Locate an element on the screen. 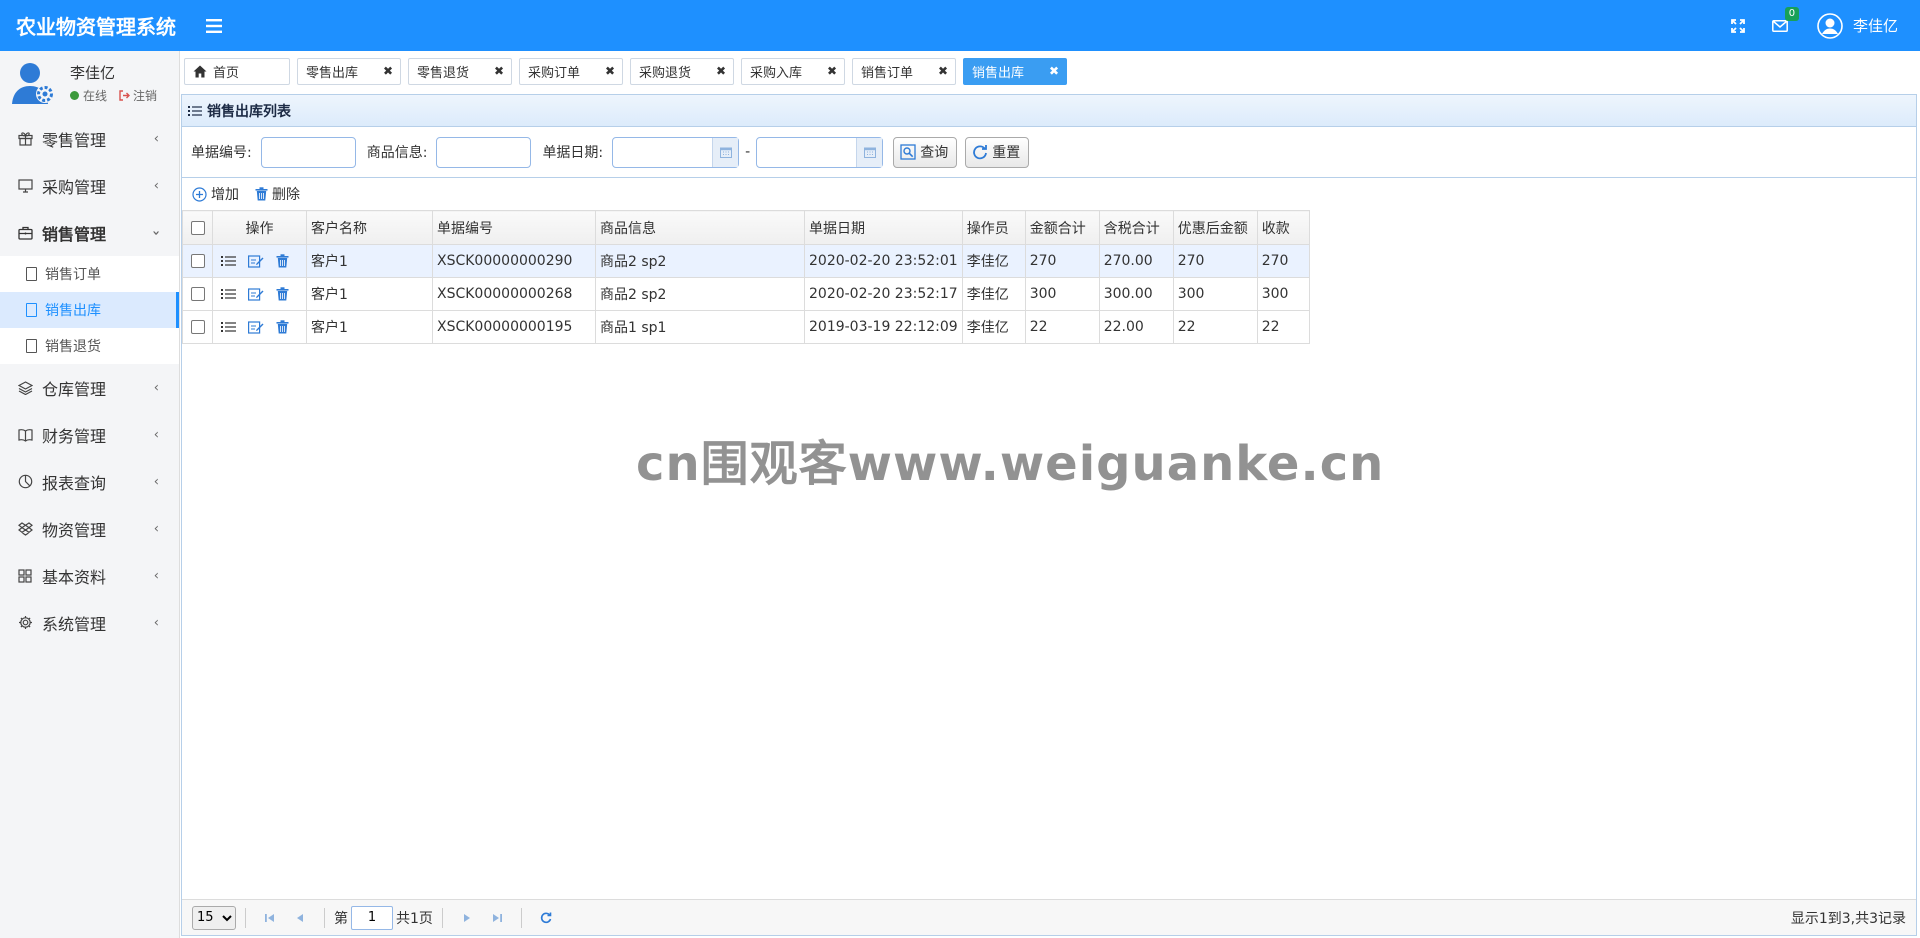 The width and height of the screenshot is (1920, 938). goods-input is located at coordinates (484, 152).